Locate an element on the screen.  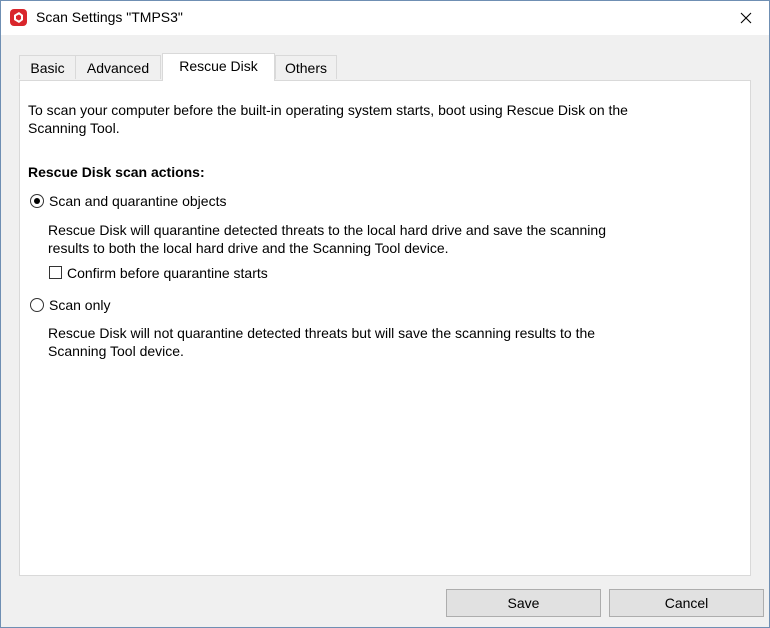
tab-advanced: Advanced is located at coordinates (118, 67).